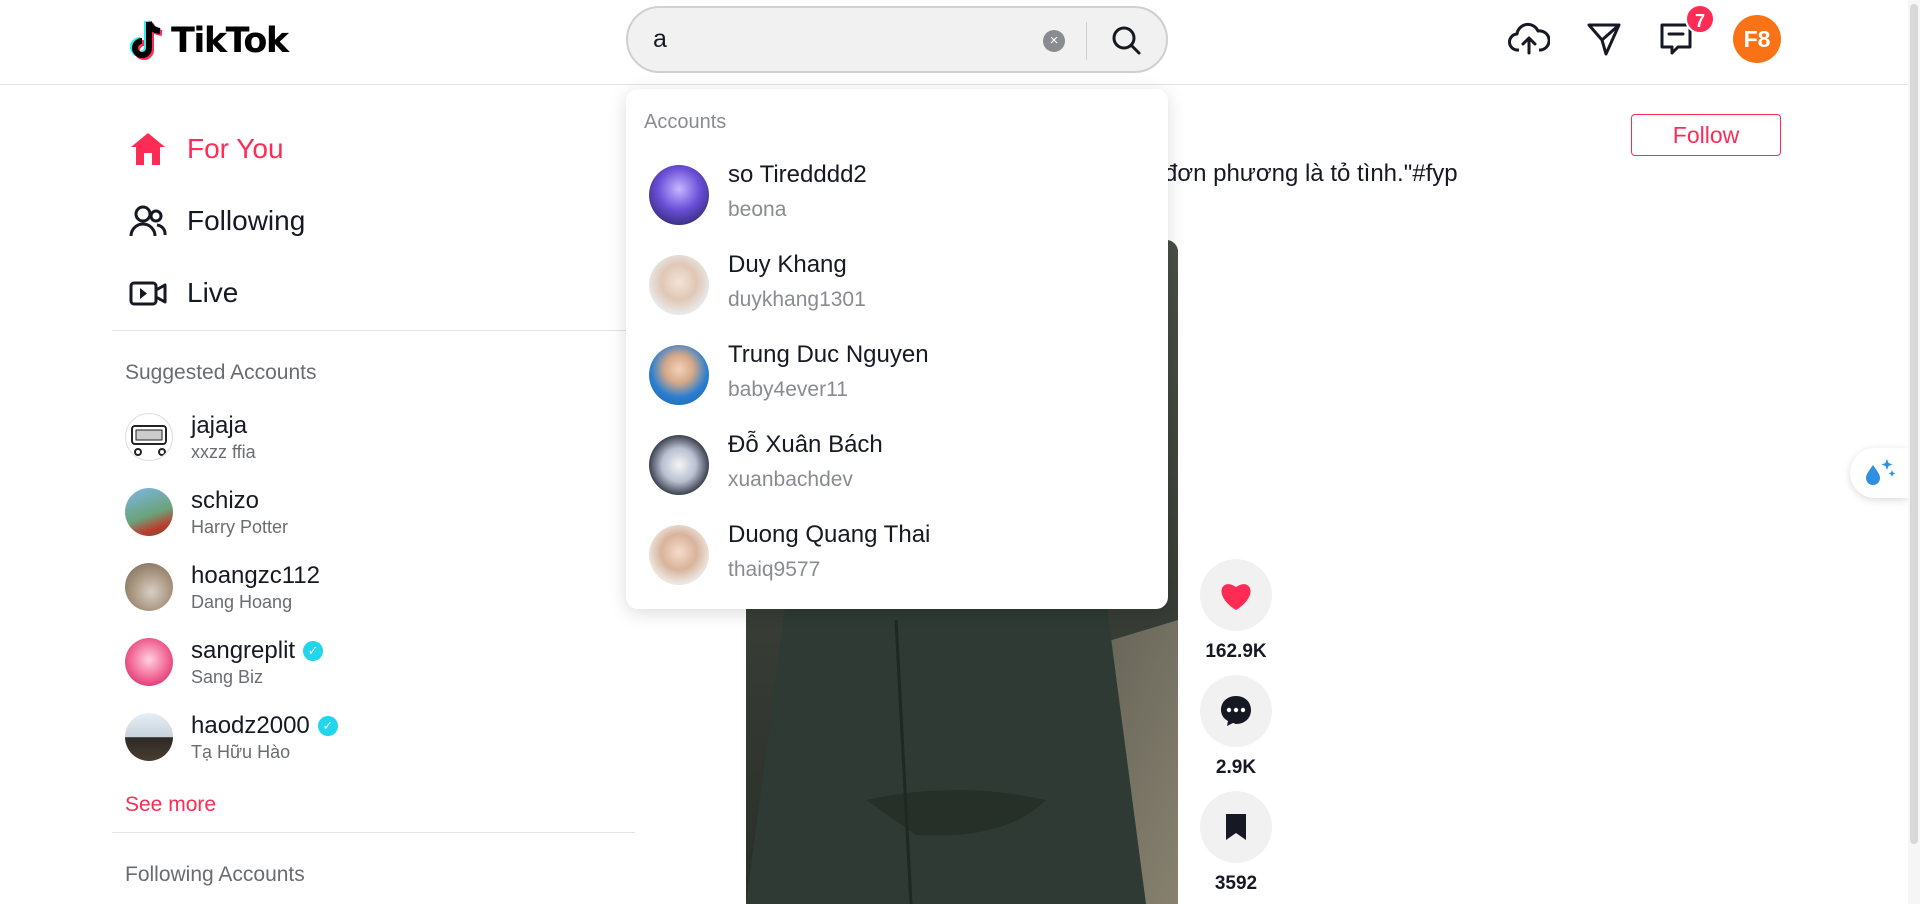 The image size is (1920, 904). What do you see at coordinates (878, 39) in the screenshot?
I see `search-input` at bounding box center [878, 39].